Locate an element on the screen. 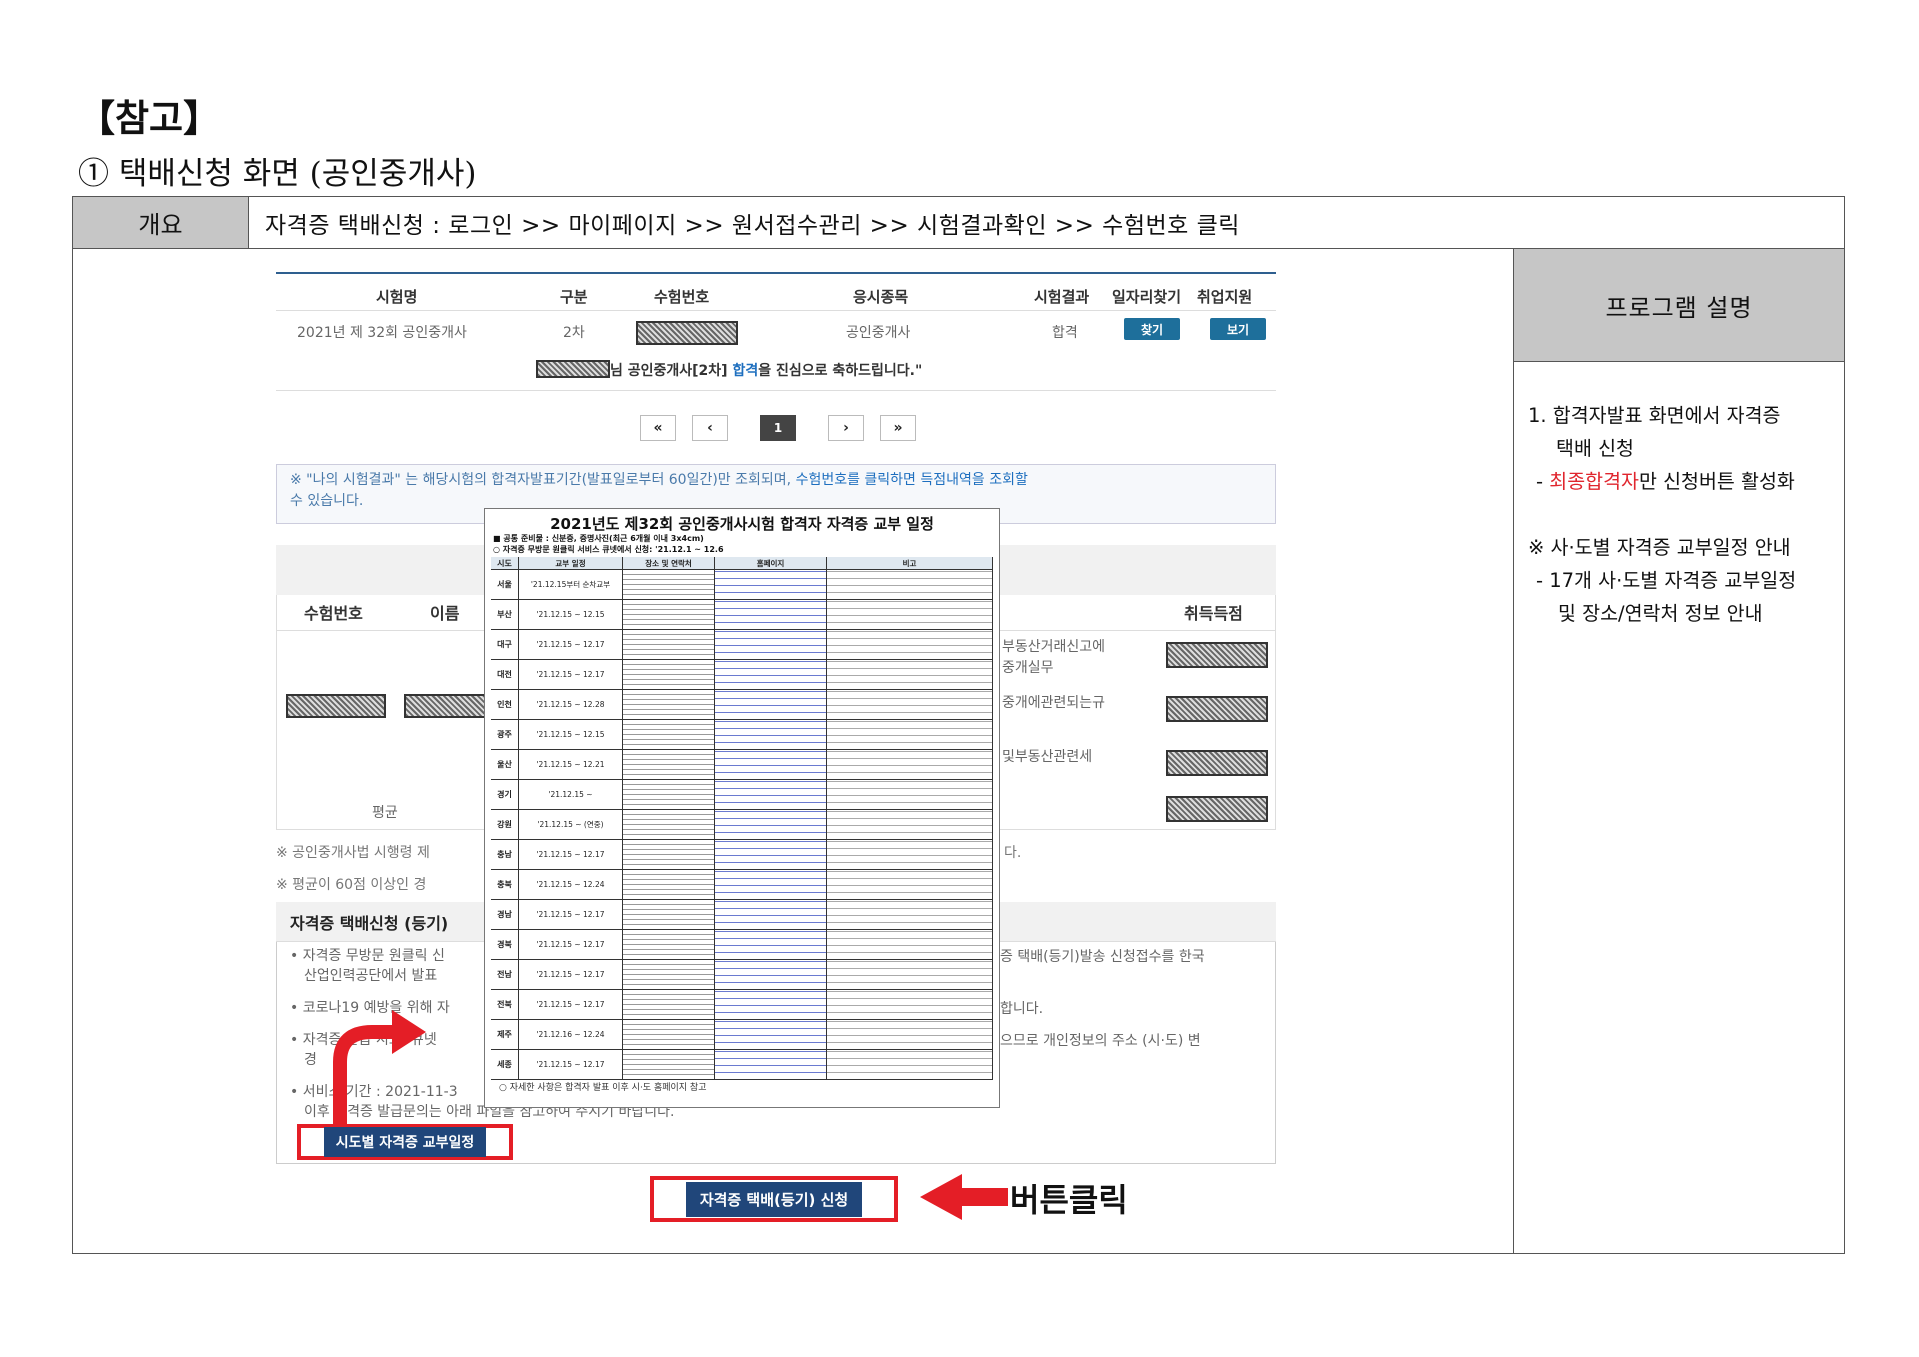 The height and width of the screenshot is (1357, 1919). city-schedule-button: 시도별 자격증 교부일정 is located at coordinates (405, 1142).